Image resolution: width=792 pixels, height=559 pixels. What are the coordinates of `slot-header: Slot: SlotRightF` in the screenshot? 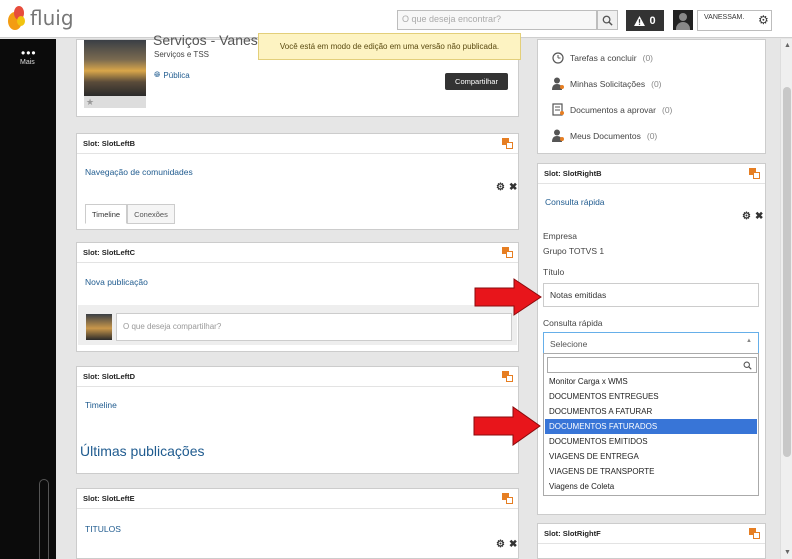 It's located at (651, 534).